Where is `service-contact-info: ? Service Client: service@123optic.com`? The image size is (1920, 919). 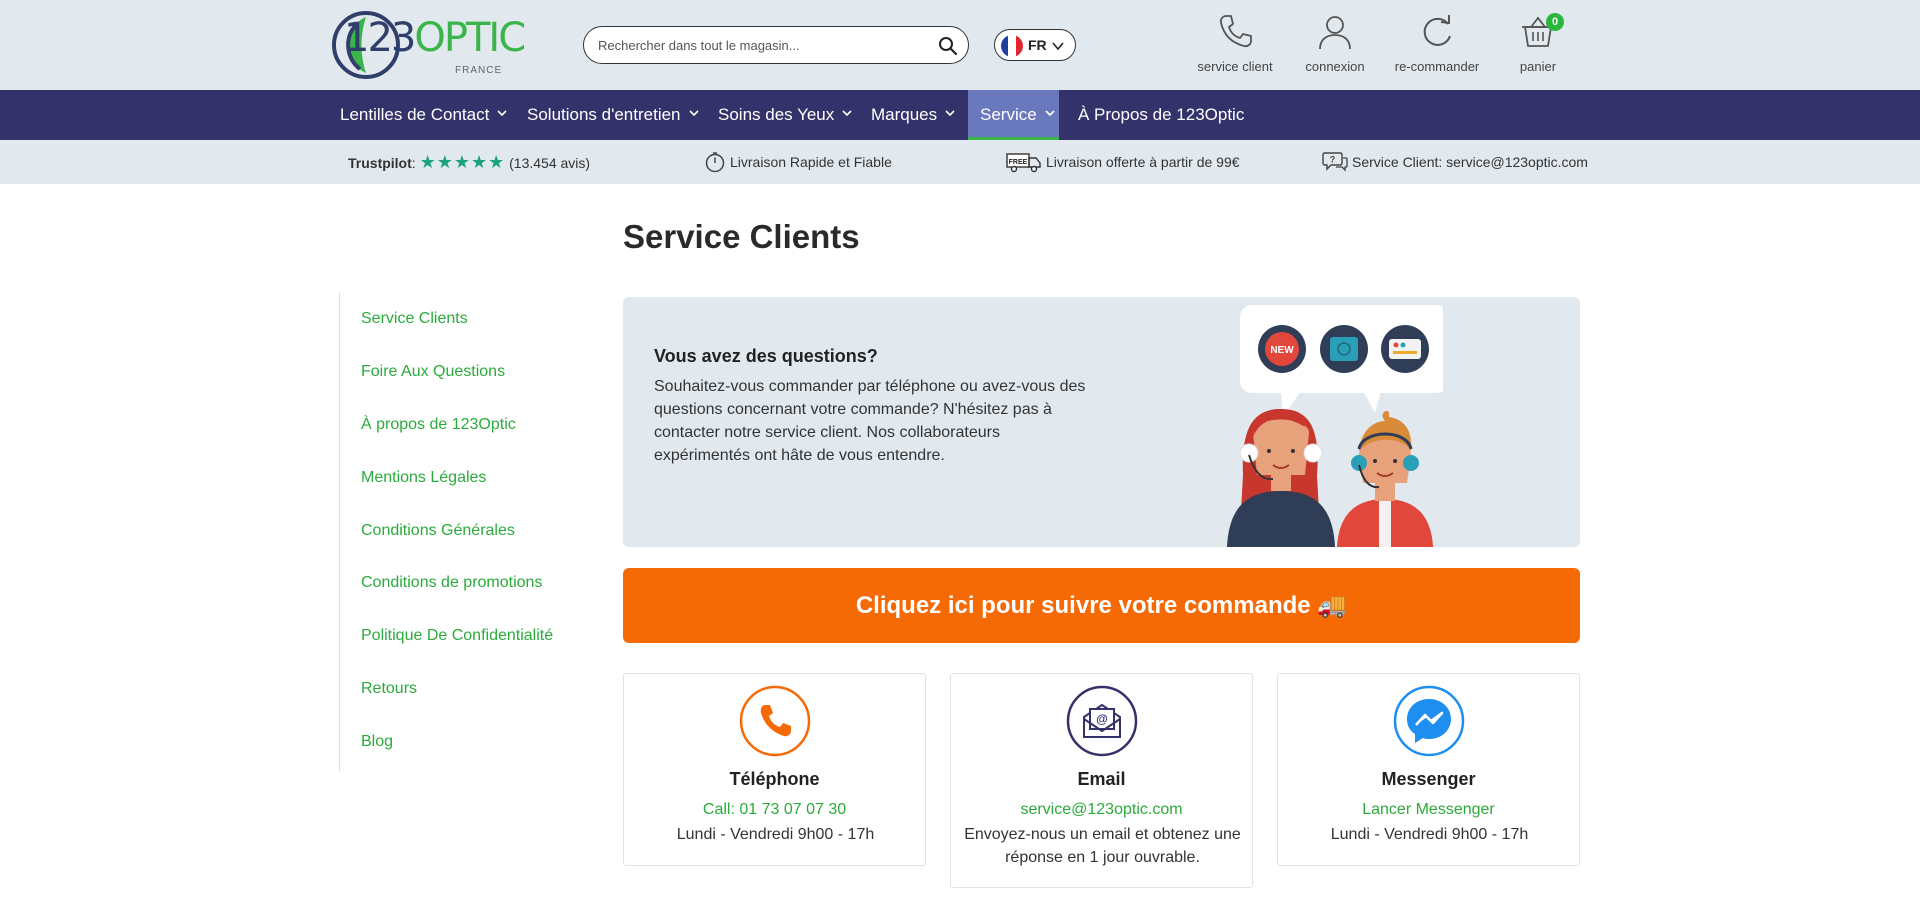
service-contact-info: ? Service Client: service@123optic.com is located at coordinates (1455, 162).